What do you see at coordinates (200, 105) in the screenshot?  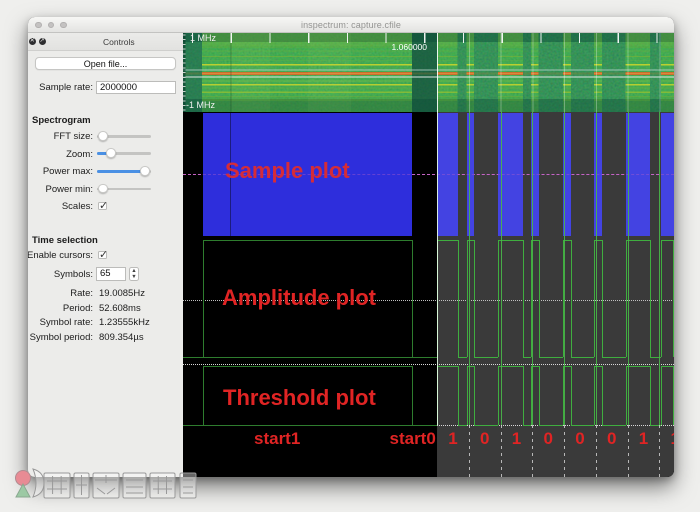 I see `svg-text: -1 MHz` at bounding box center [200, 105].